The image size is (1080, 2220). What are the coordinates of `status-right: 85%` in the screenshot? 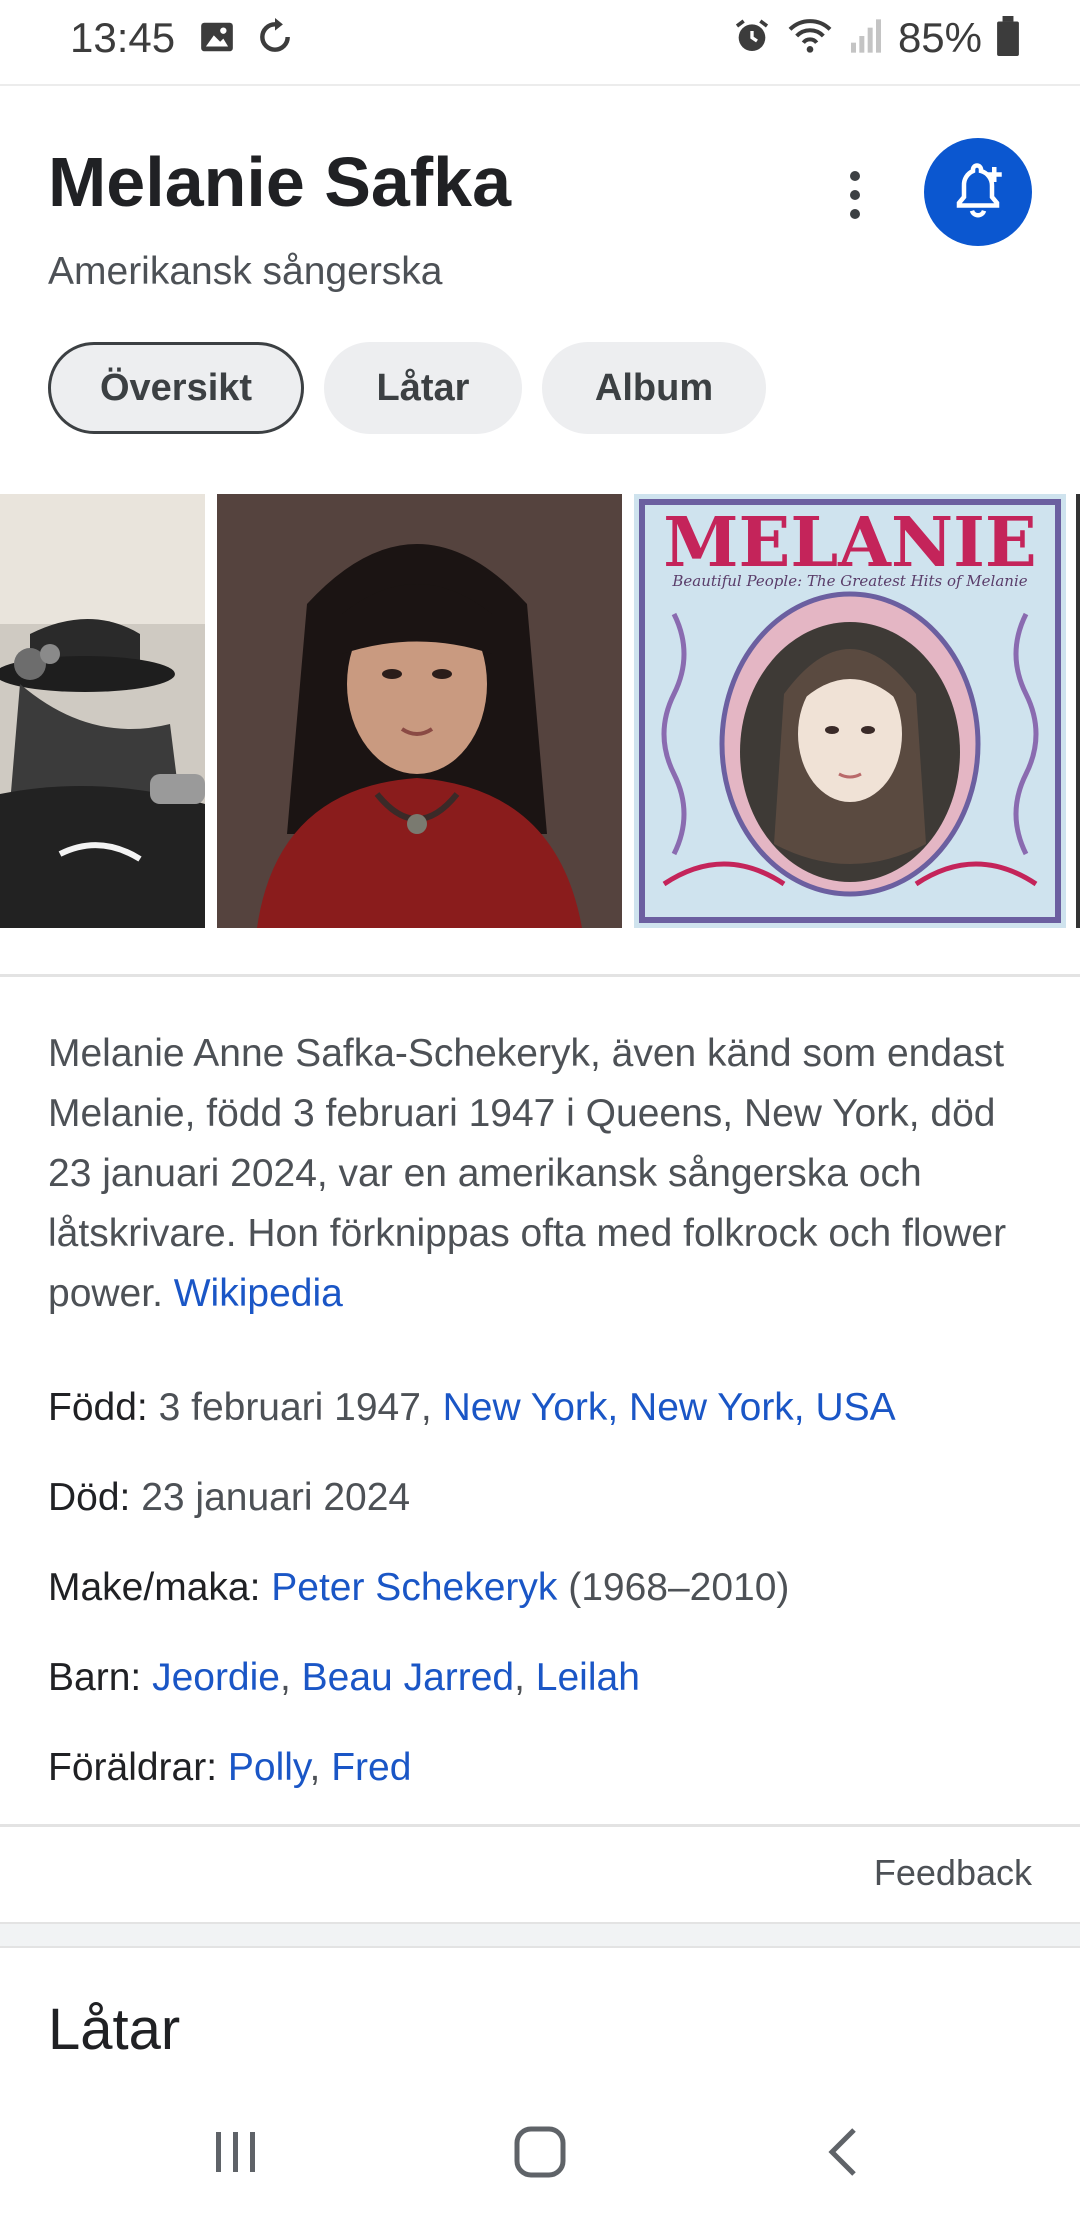 It's located at (876, 38).